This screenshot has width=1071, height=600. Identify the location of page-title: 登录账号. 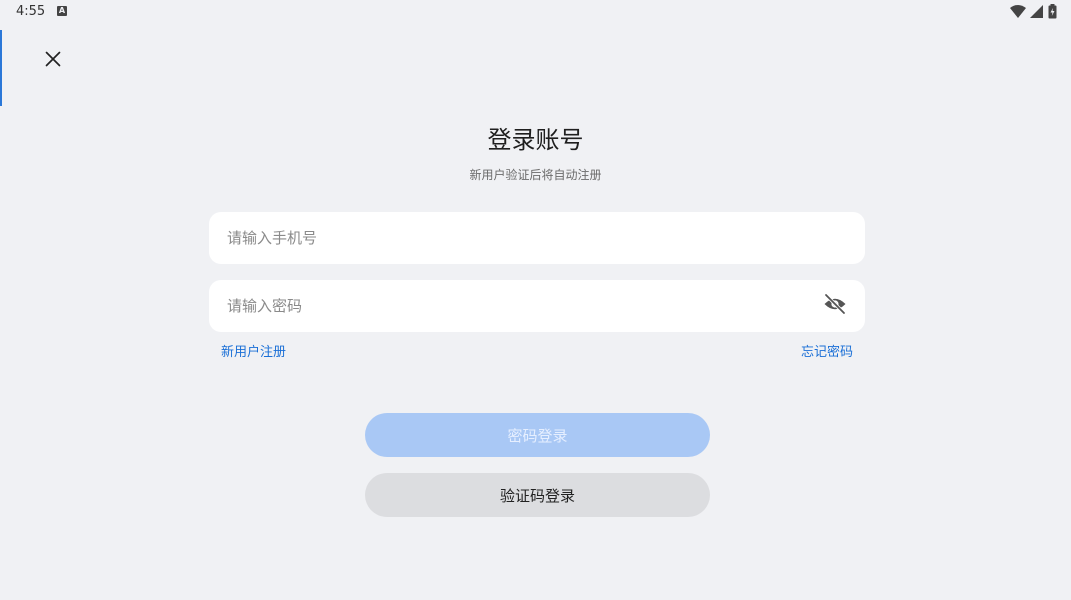
(535, 140).